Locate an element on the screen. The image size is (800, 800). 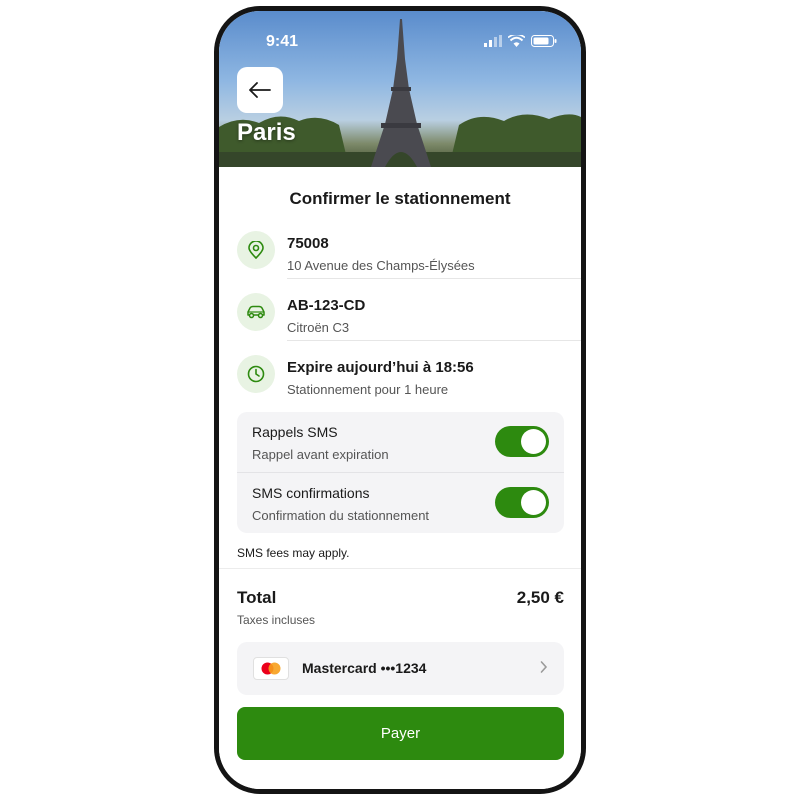
sms-confirmations-toggle is located at coordinates (522, 502).